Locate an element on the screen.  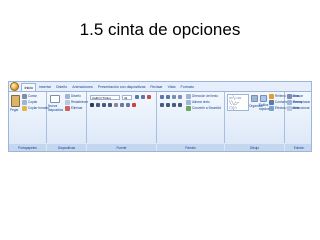
tab-revisar: Revisar is located at coordinates (156, 87).